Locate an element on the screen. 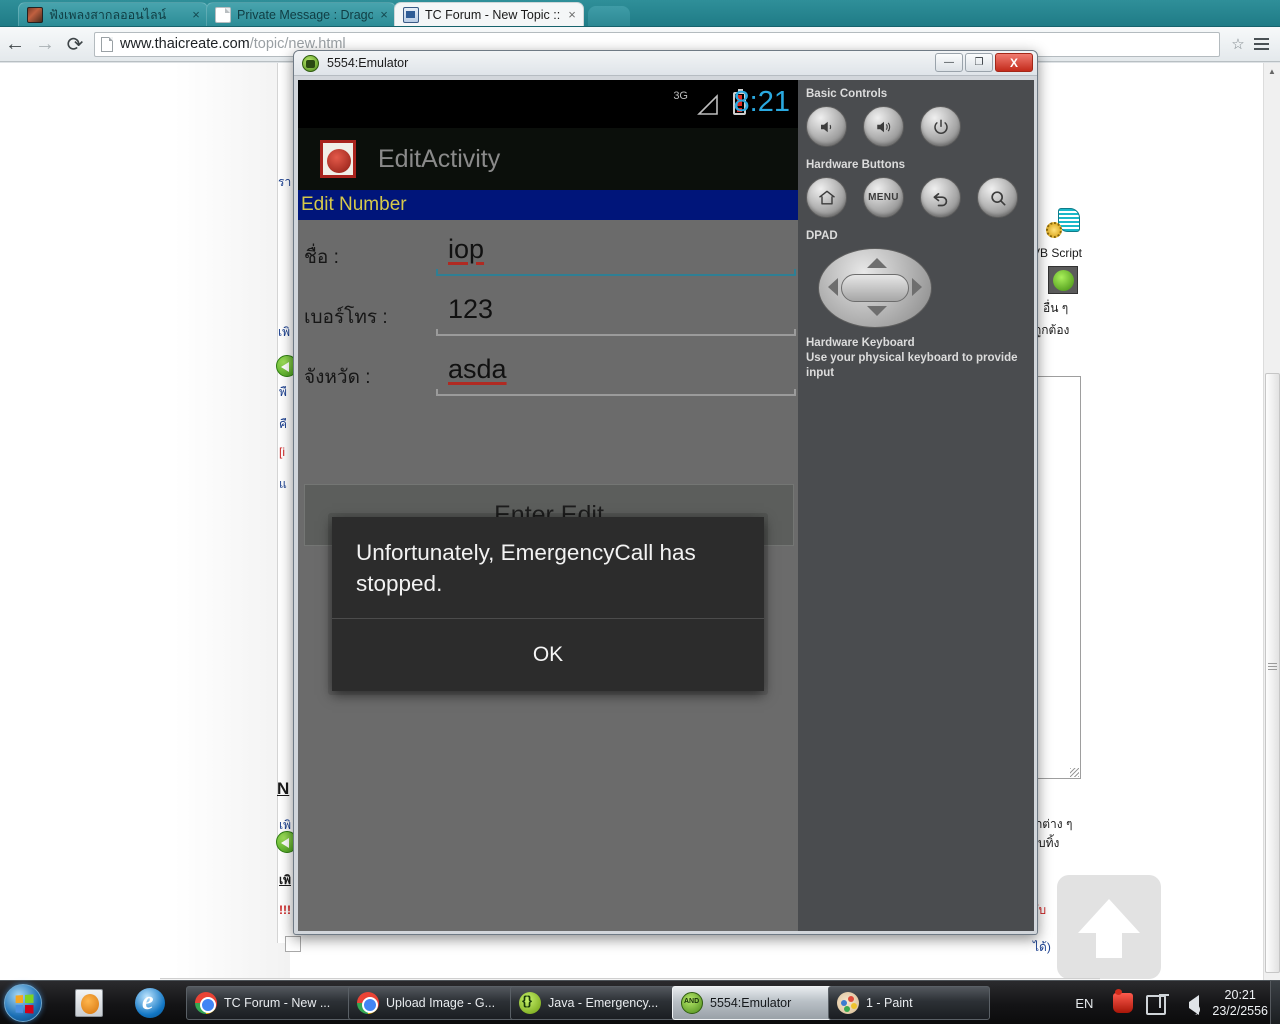  dialog-ok-button: OK is located at coordinates (548, 655).